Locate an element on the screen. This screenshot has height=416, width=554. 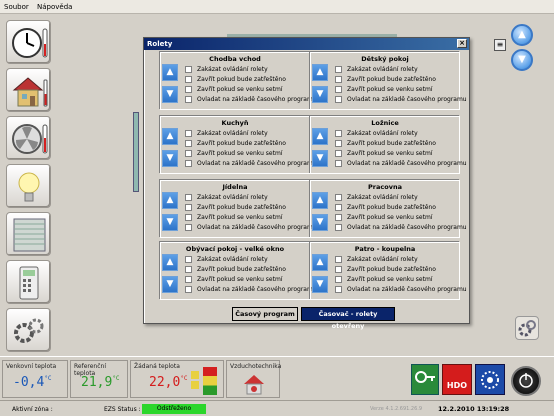
security-panel-button is located at coordinates (28, 282).